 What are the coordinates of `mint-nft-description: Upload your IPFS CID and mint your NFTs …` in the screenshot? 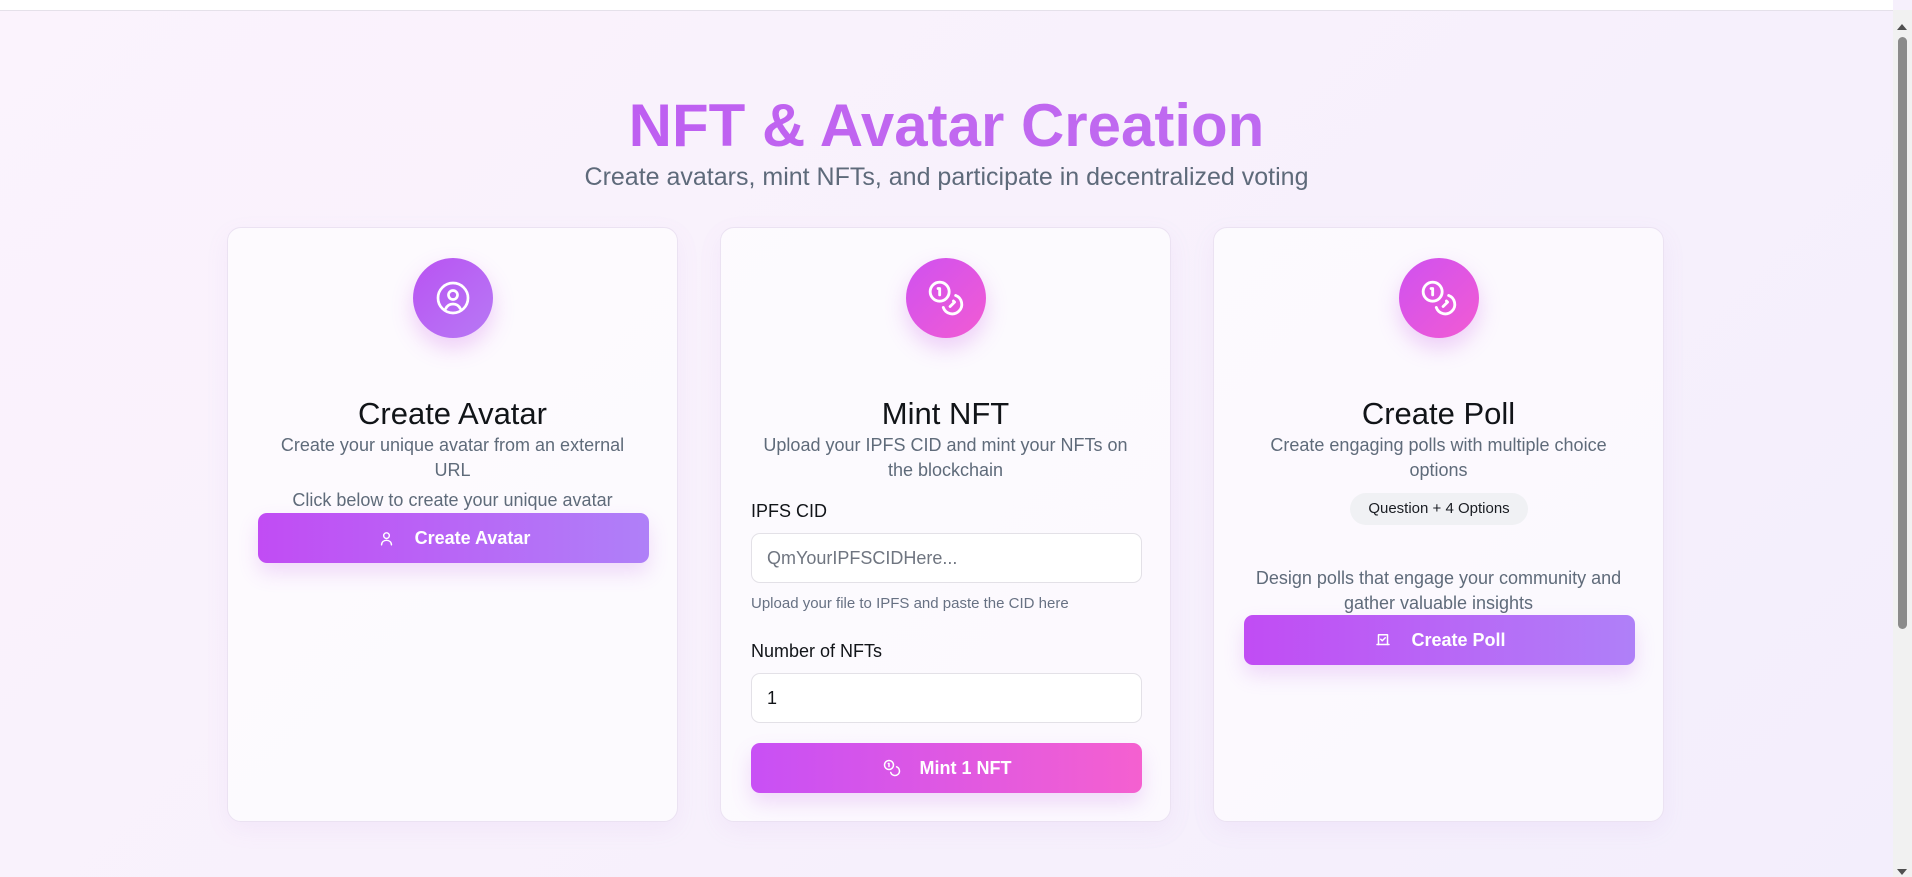 It's located at (945, 457).